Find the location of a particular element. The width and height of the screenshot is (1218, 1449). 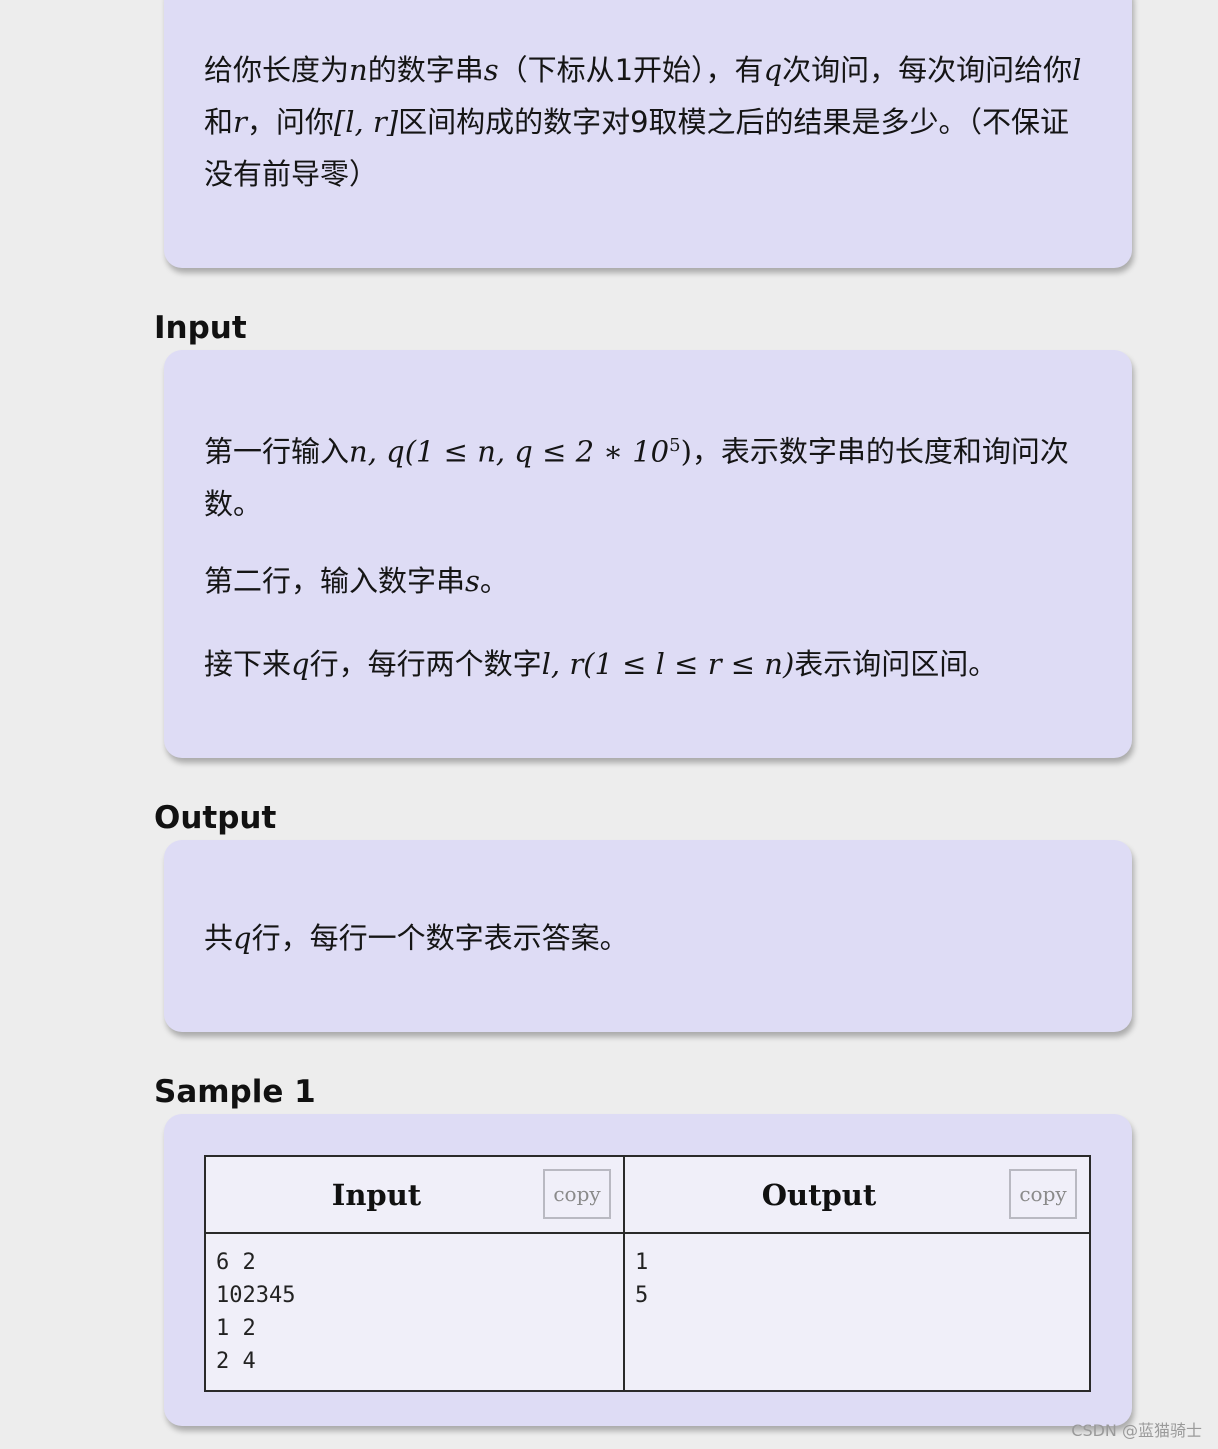

output-line: 共q行，每行一个数字表示答案。 is located at coordinates (416, 938).